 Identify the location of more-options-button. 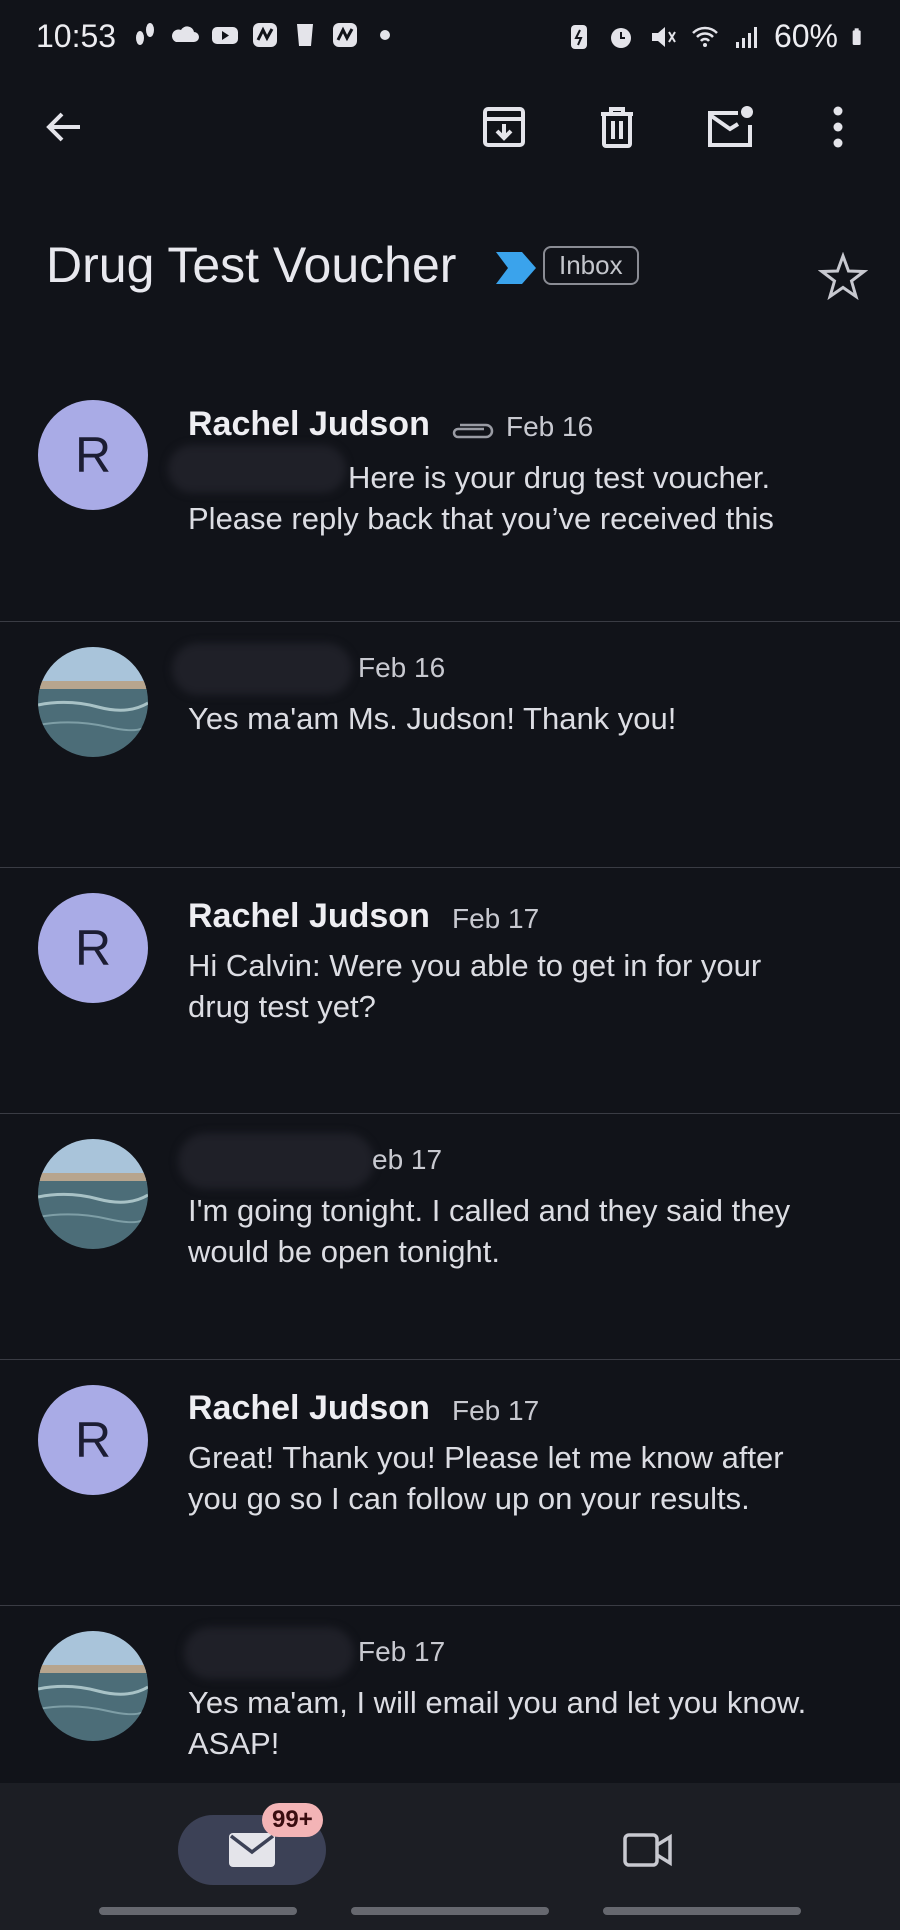
(838, 127).